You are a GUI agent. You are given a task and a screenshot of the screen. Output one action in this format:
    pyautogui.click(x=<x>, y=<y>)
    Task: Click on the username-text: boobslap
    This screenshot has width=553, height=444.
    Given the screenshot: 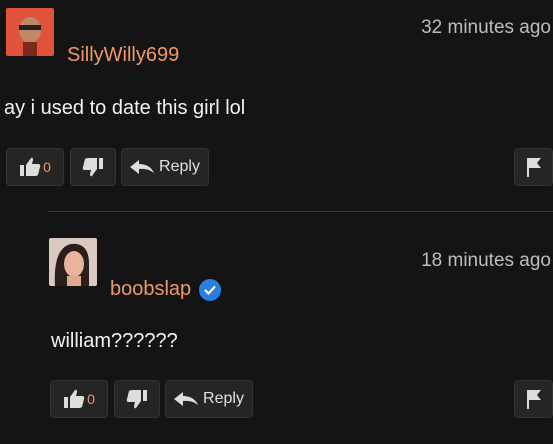 What is the action you would take?
    pyautogui.click(x=151, y=289)
    